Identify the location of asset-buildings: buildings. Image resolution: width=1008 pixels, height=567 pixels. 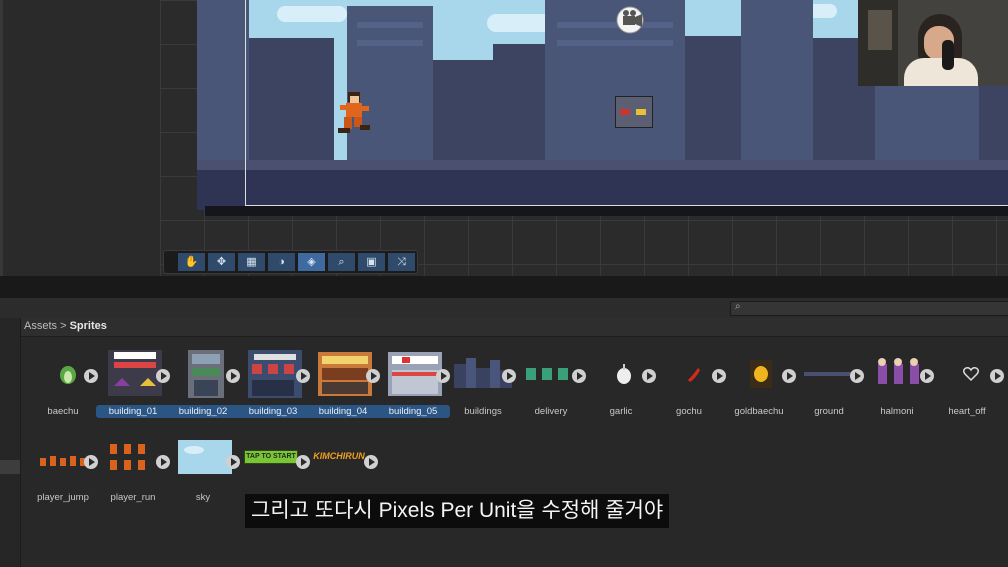
(483, 385).